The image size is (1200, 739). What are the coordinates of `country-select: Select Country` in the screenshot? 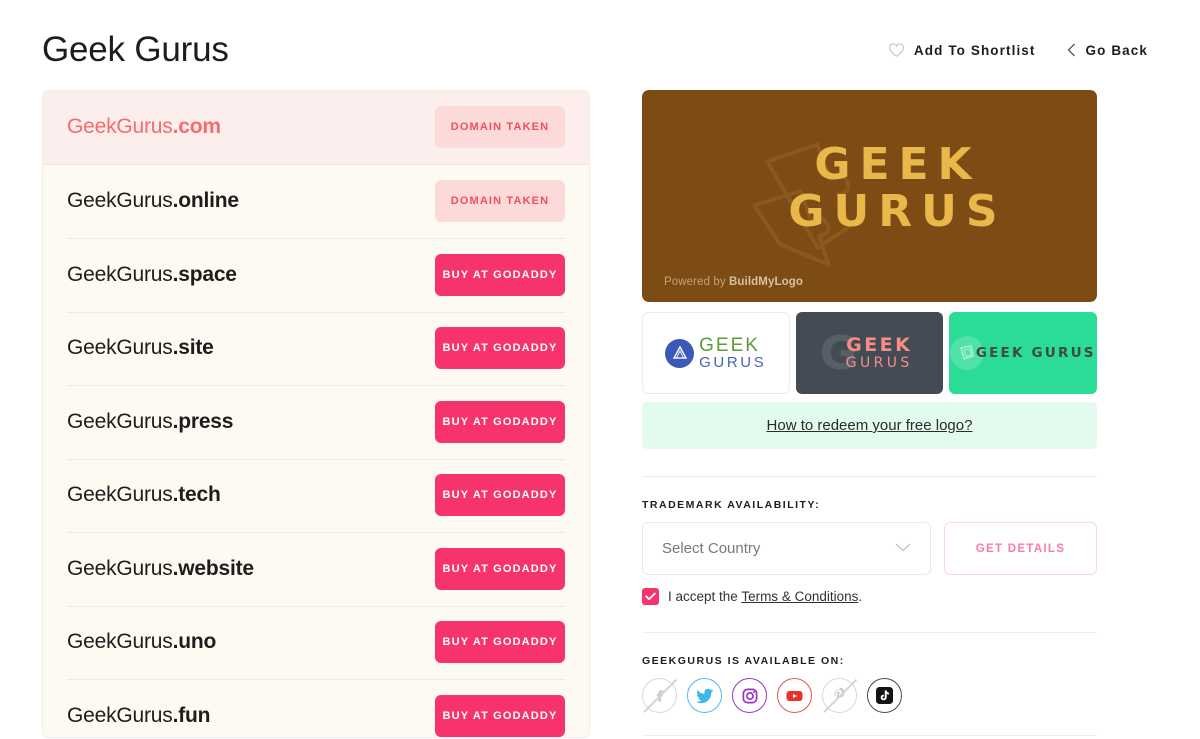 It's located at (786, 548).